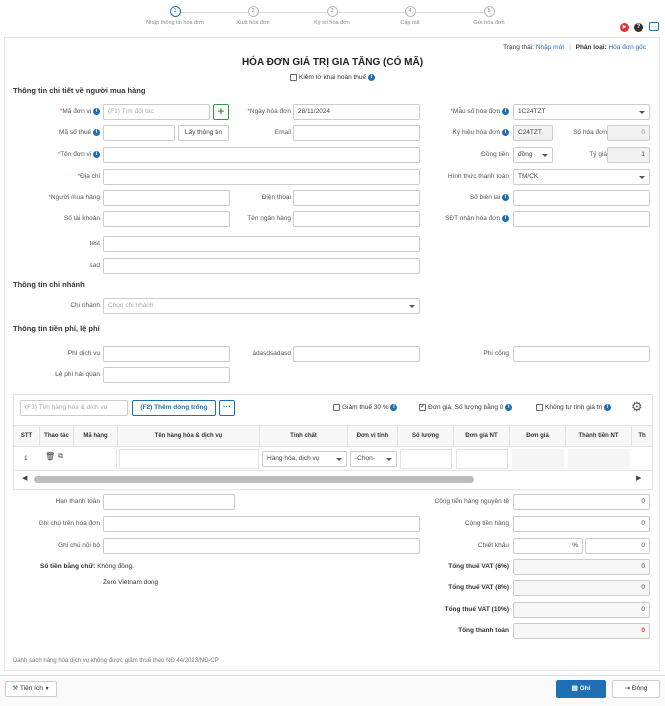 The width and height of the screenshot is (665, 706). Describe the element at coordinates (365, 407) in the screenshot. I see `reduce-tax-checkbox: Giảm thuế 30 % i` at that location.